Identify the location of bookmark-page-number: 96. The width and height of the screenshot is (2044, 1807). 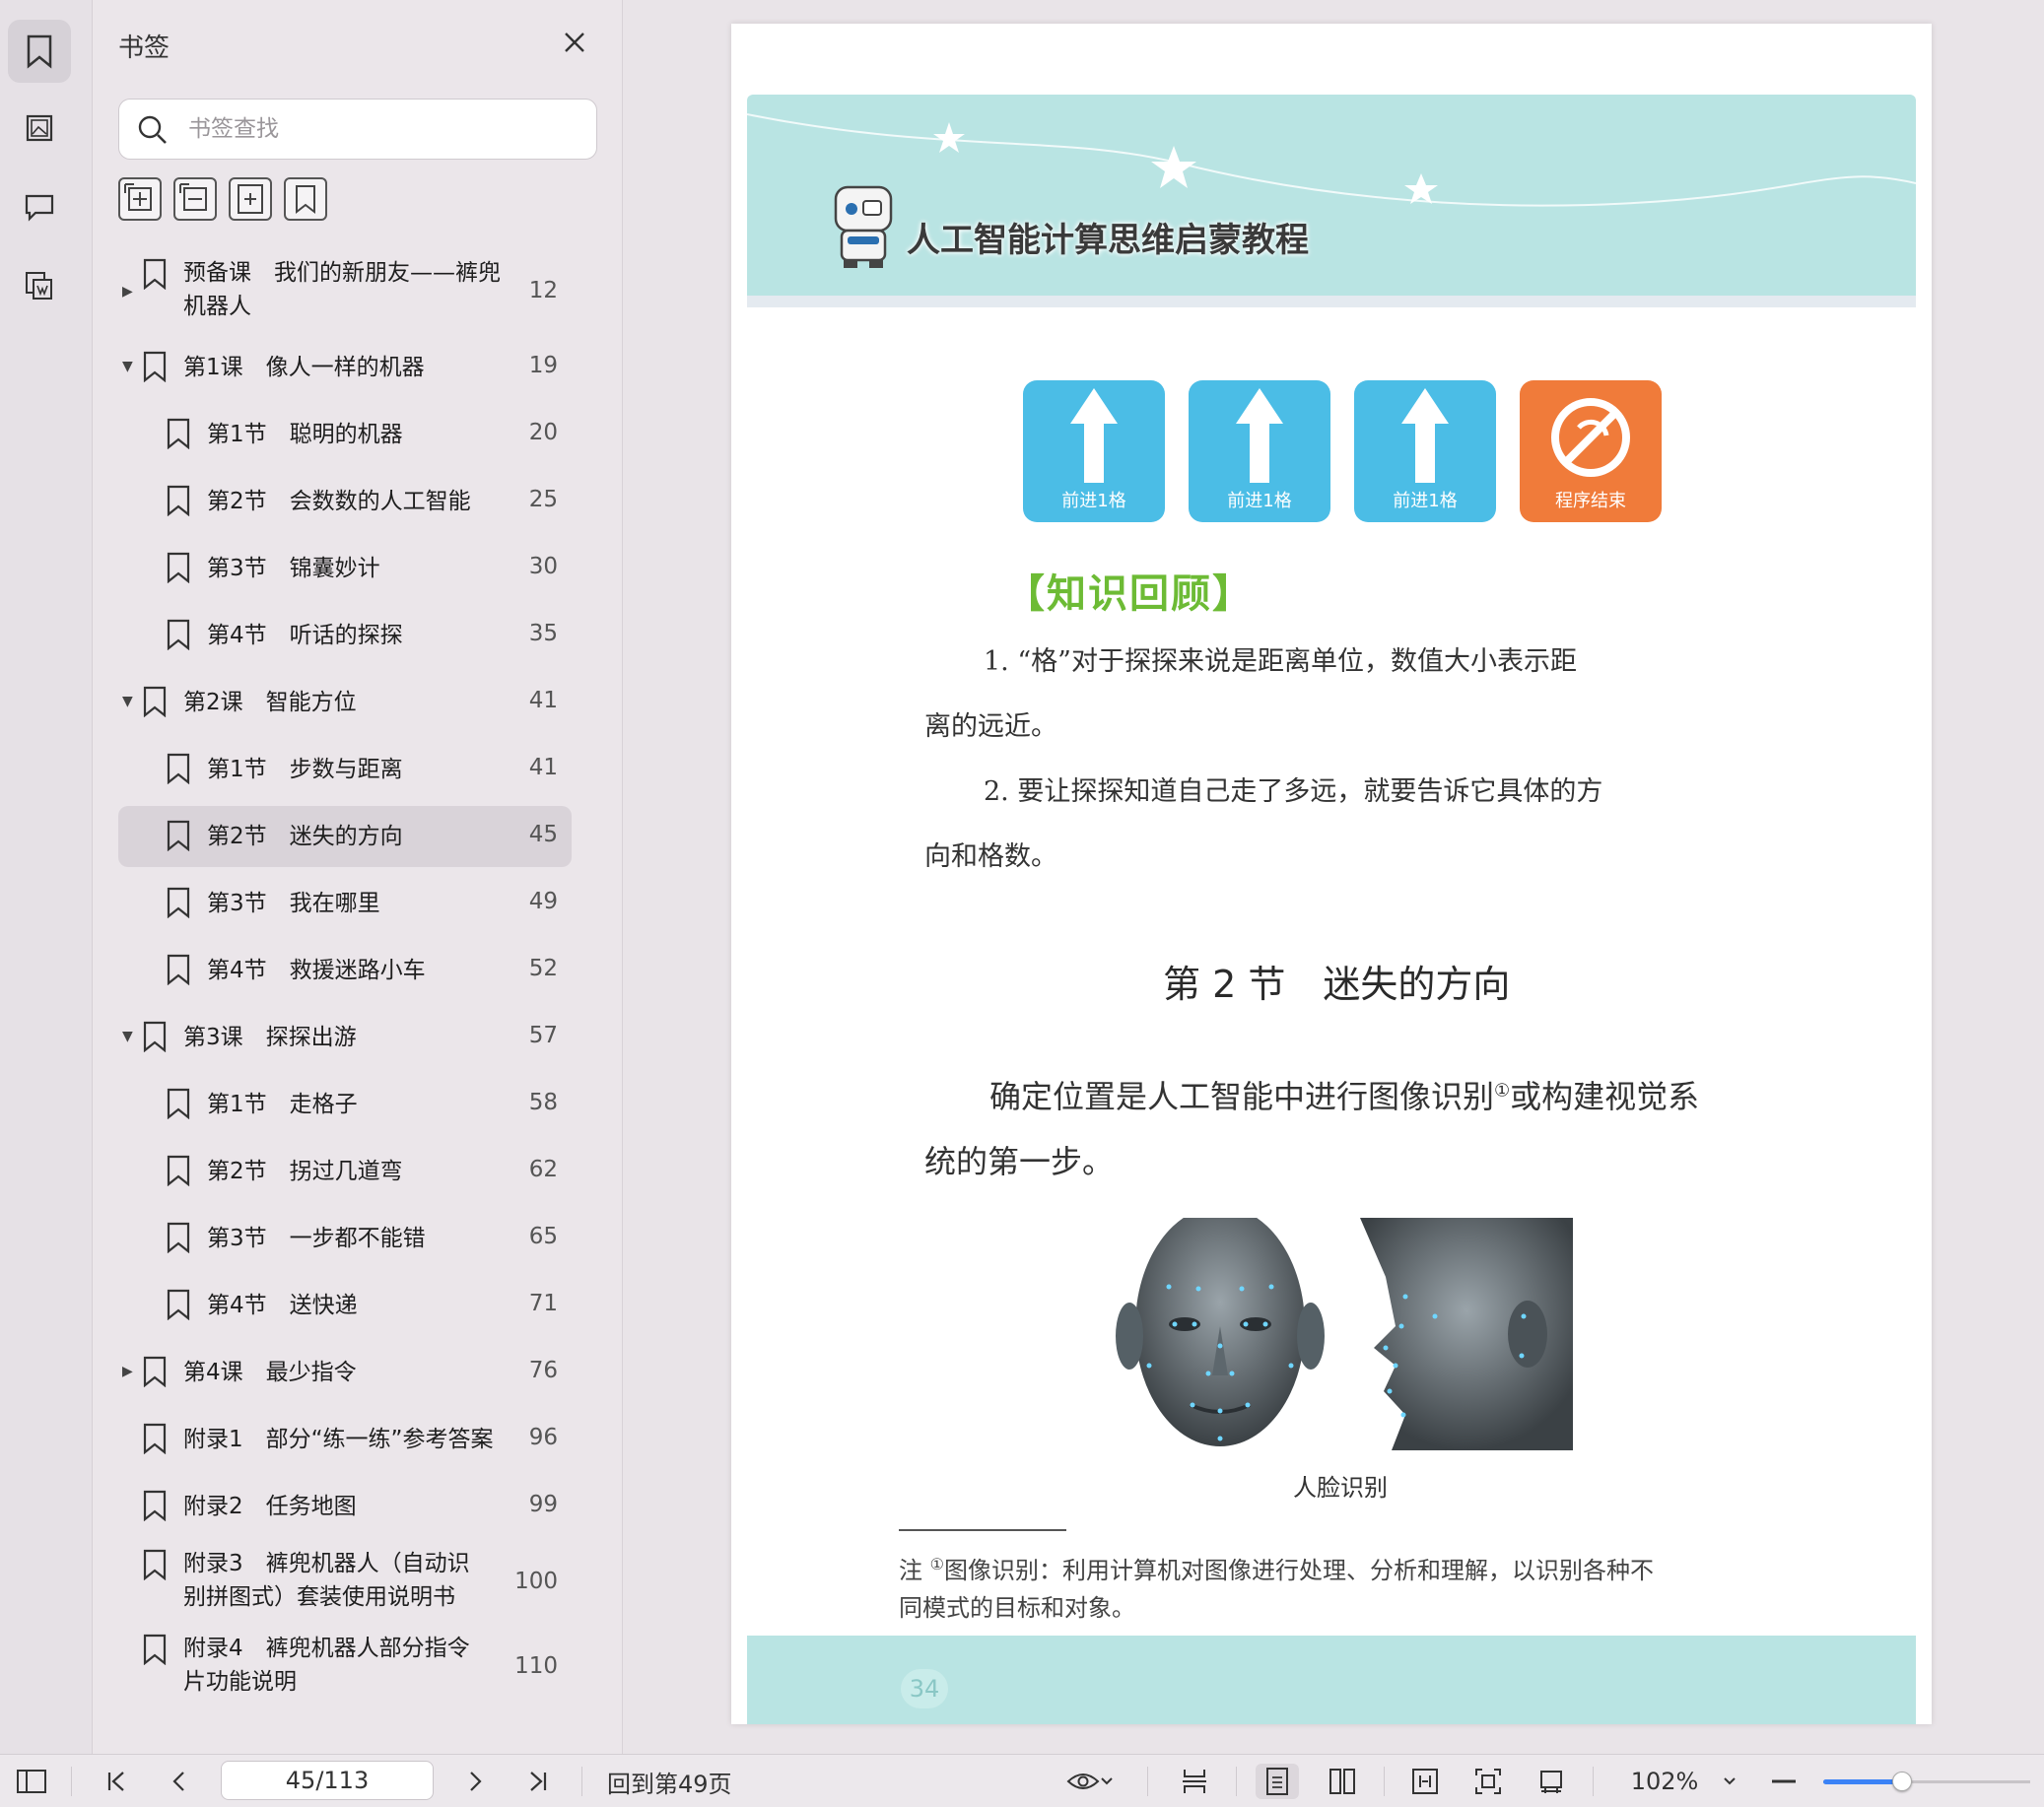
(543, 1438).